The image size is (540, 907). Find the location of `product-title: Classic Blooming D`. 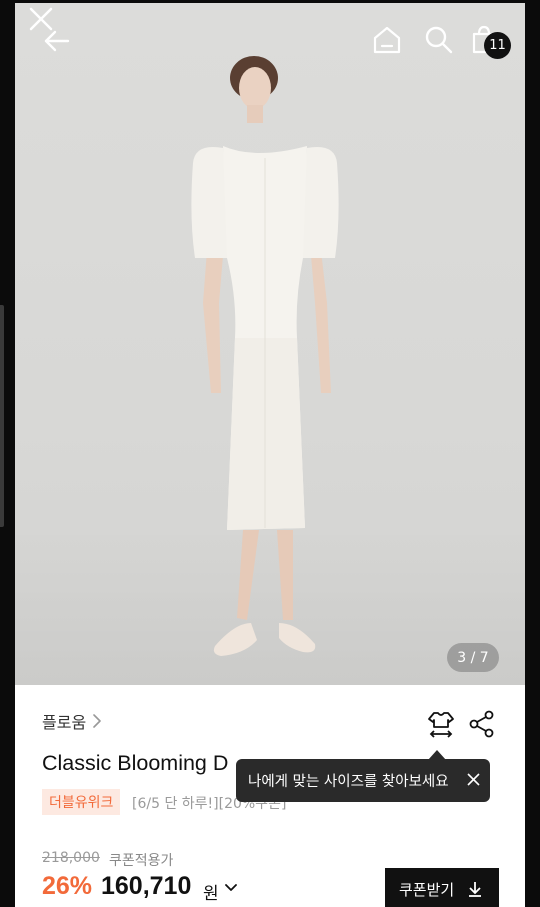

product-title: Classic Blooming D is located at coordinates (135, 763).